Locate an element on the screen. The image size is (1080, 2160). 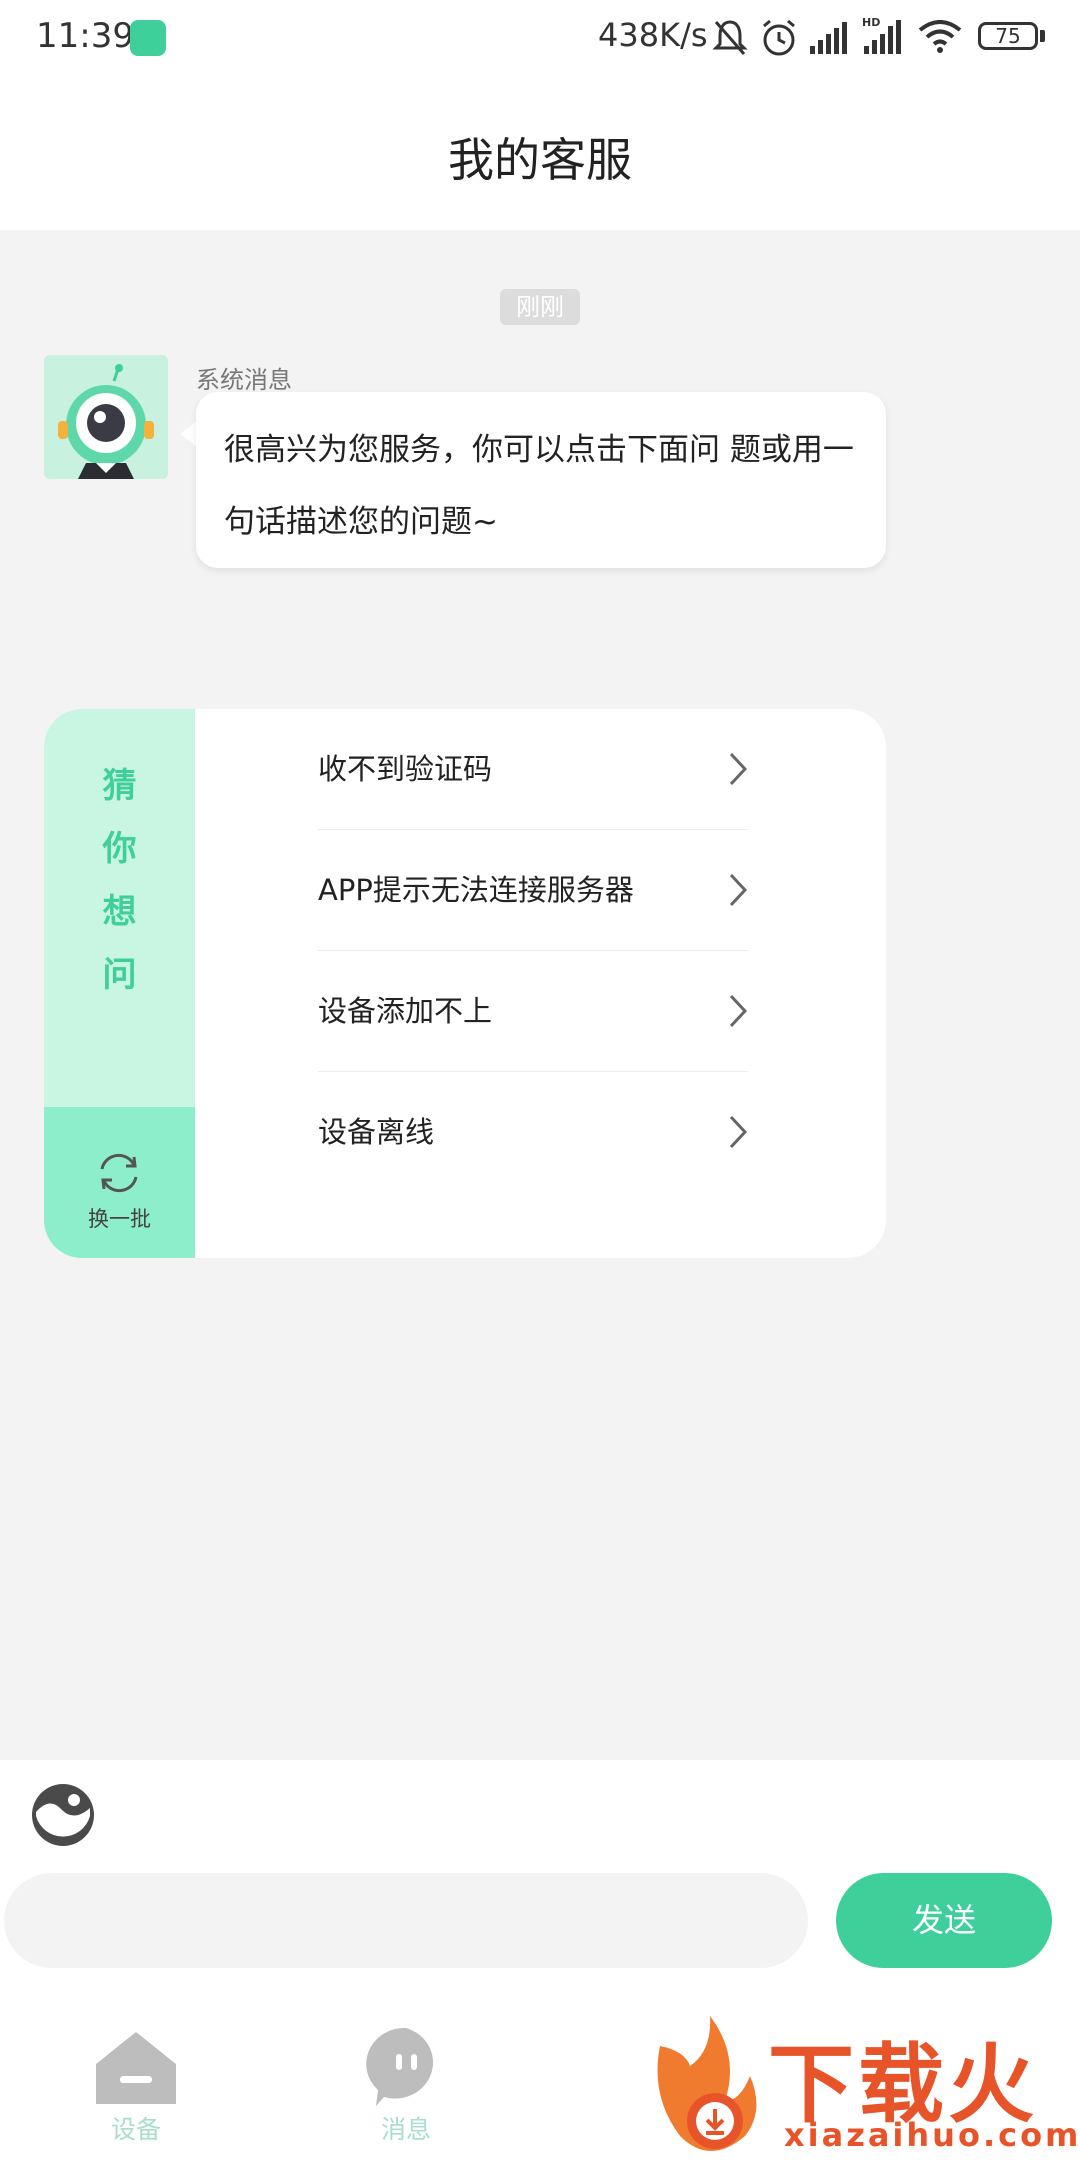
question-item: 设备添加不上 is located at coordinates (533, 1011).